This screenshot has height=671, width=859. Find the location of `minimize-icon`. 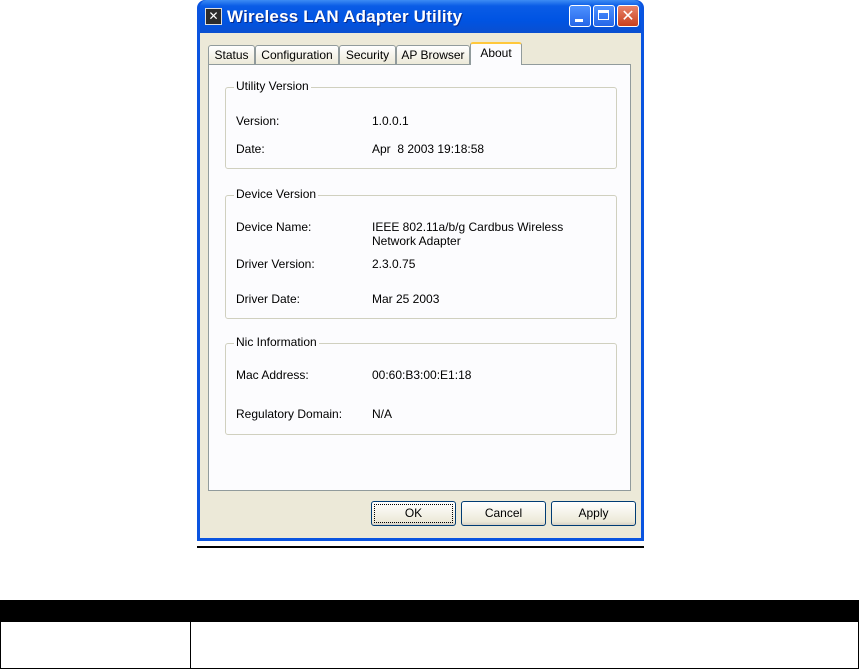

minimize-icon is located at coordinates (579, 20).